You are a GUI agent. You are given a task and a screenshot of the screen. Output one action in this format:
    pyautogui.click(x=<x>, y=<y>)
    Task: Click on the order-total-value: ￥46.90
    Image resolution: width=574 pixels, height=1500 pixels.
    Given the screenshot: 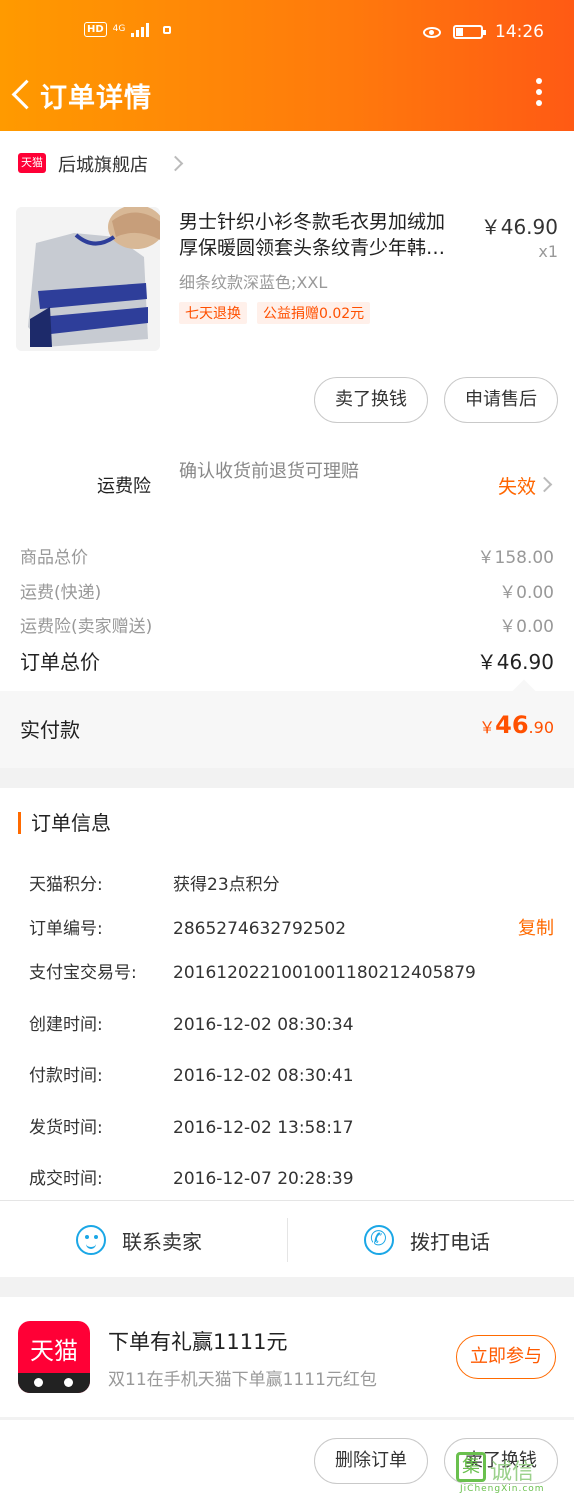 What is the action you would take?
    pyautogui.click(x=515, y=662)
    